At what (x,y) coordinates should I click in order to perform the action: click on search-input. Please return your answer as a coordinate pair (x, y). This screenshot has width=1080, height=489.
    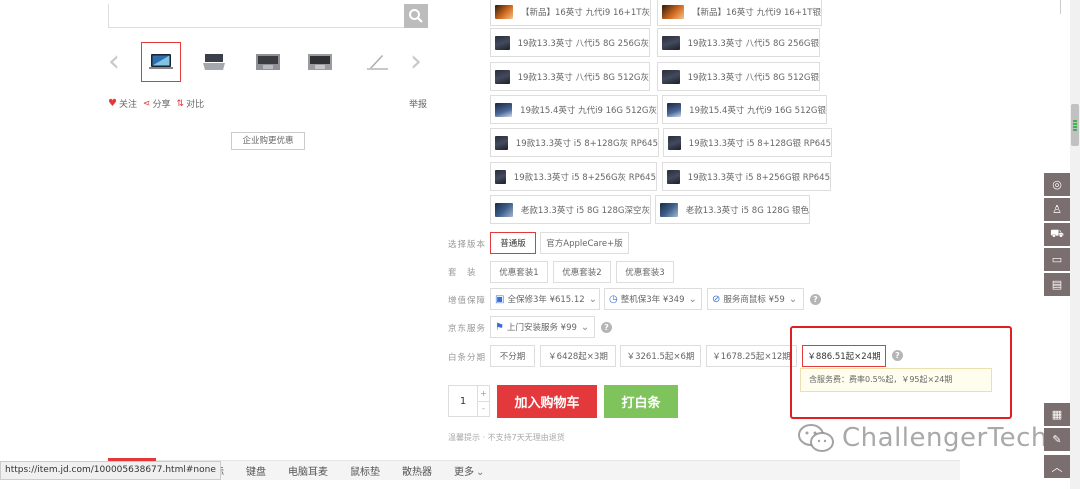
    Looking at the image, I should click on (268, 16).